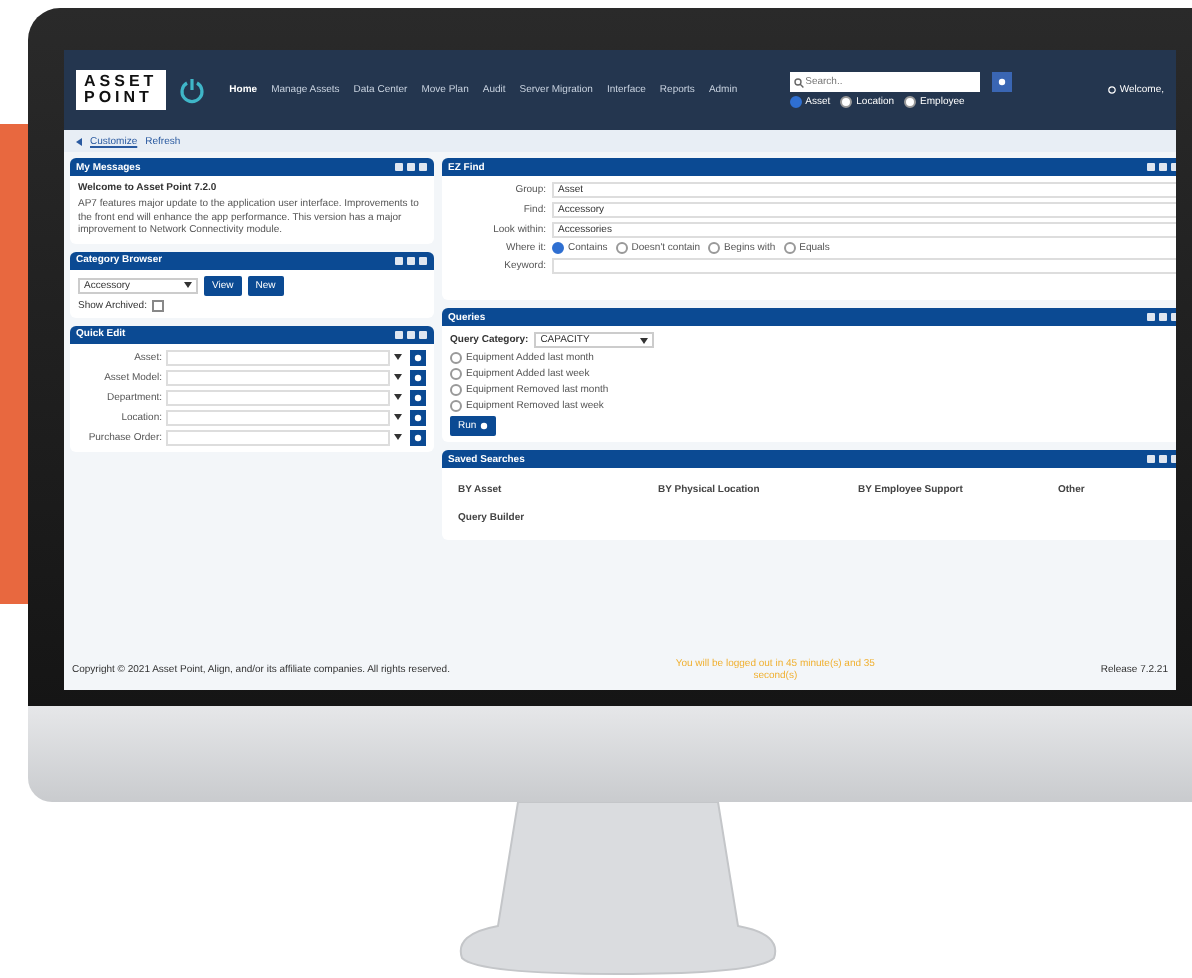  Describe the element at coordinates (79, 141) in the screenshot. I see `triangle-icon` at that location.